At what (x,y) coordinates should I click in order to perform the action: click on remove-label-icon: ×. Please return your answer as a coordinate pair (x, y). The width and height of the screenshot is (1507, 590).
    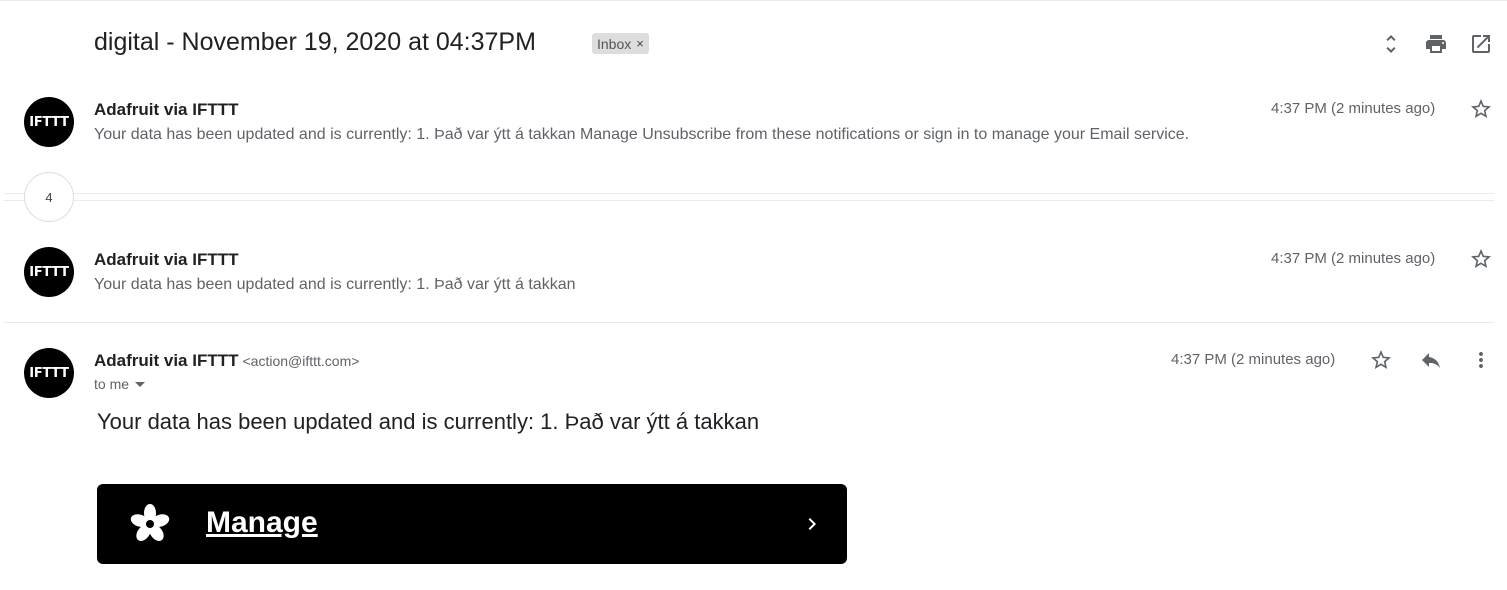
    Looking at the image, I should click on (640, 43).